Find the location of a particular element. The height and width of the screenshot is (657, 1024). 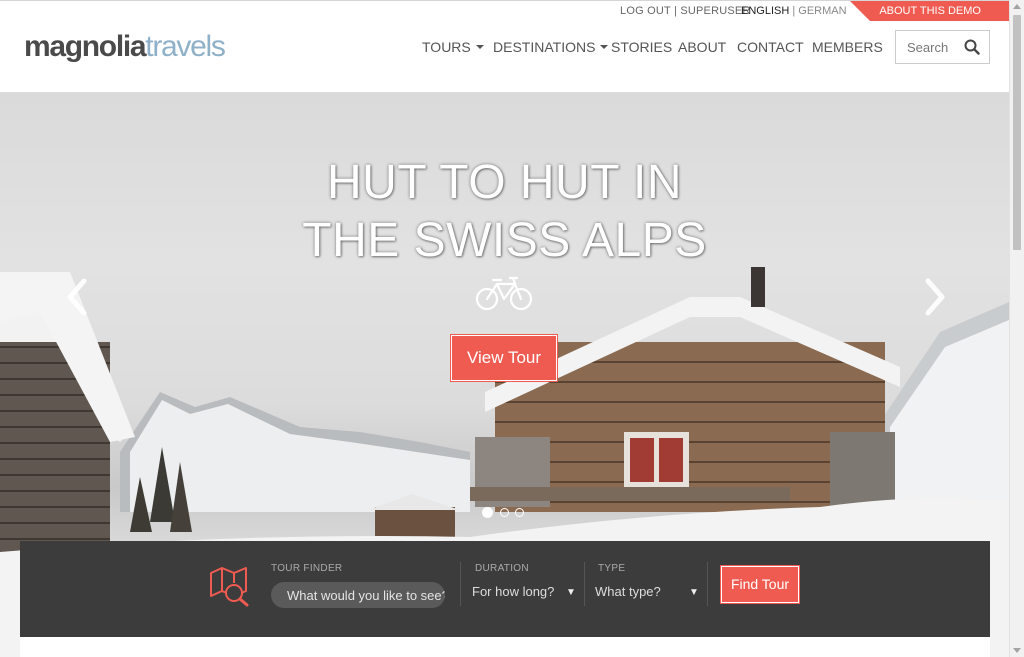

nav-members: MEMBERS is located at coordinates (847, 47).